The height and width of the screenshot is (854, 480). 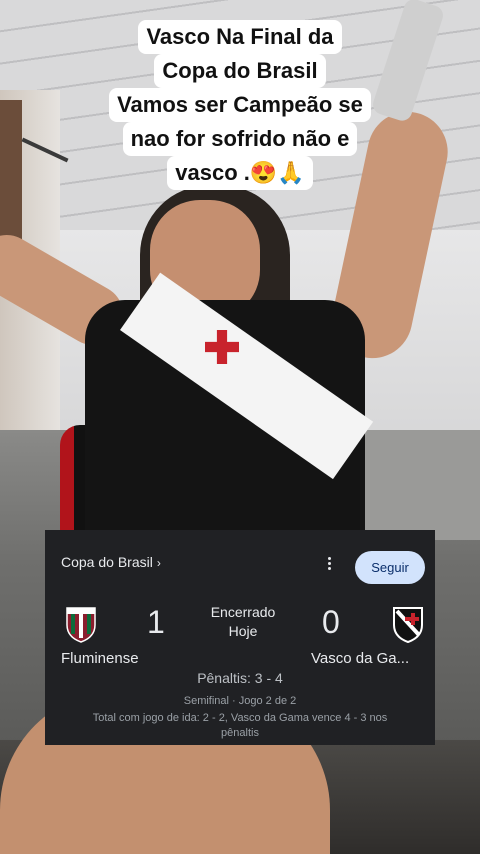 What do you see at coordinates (390, 567) in the screenshot?
I see `follow-button: Seguir` at bounding box center [390, 567].